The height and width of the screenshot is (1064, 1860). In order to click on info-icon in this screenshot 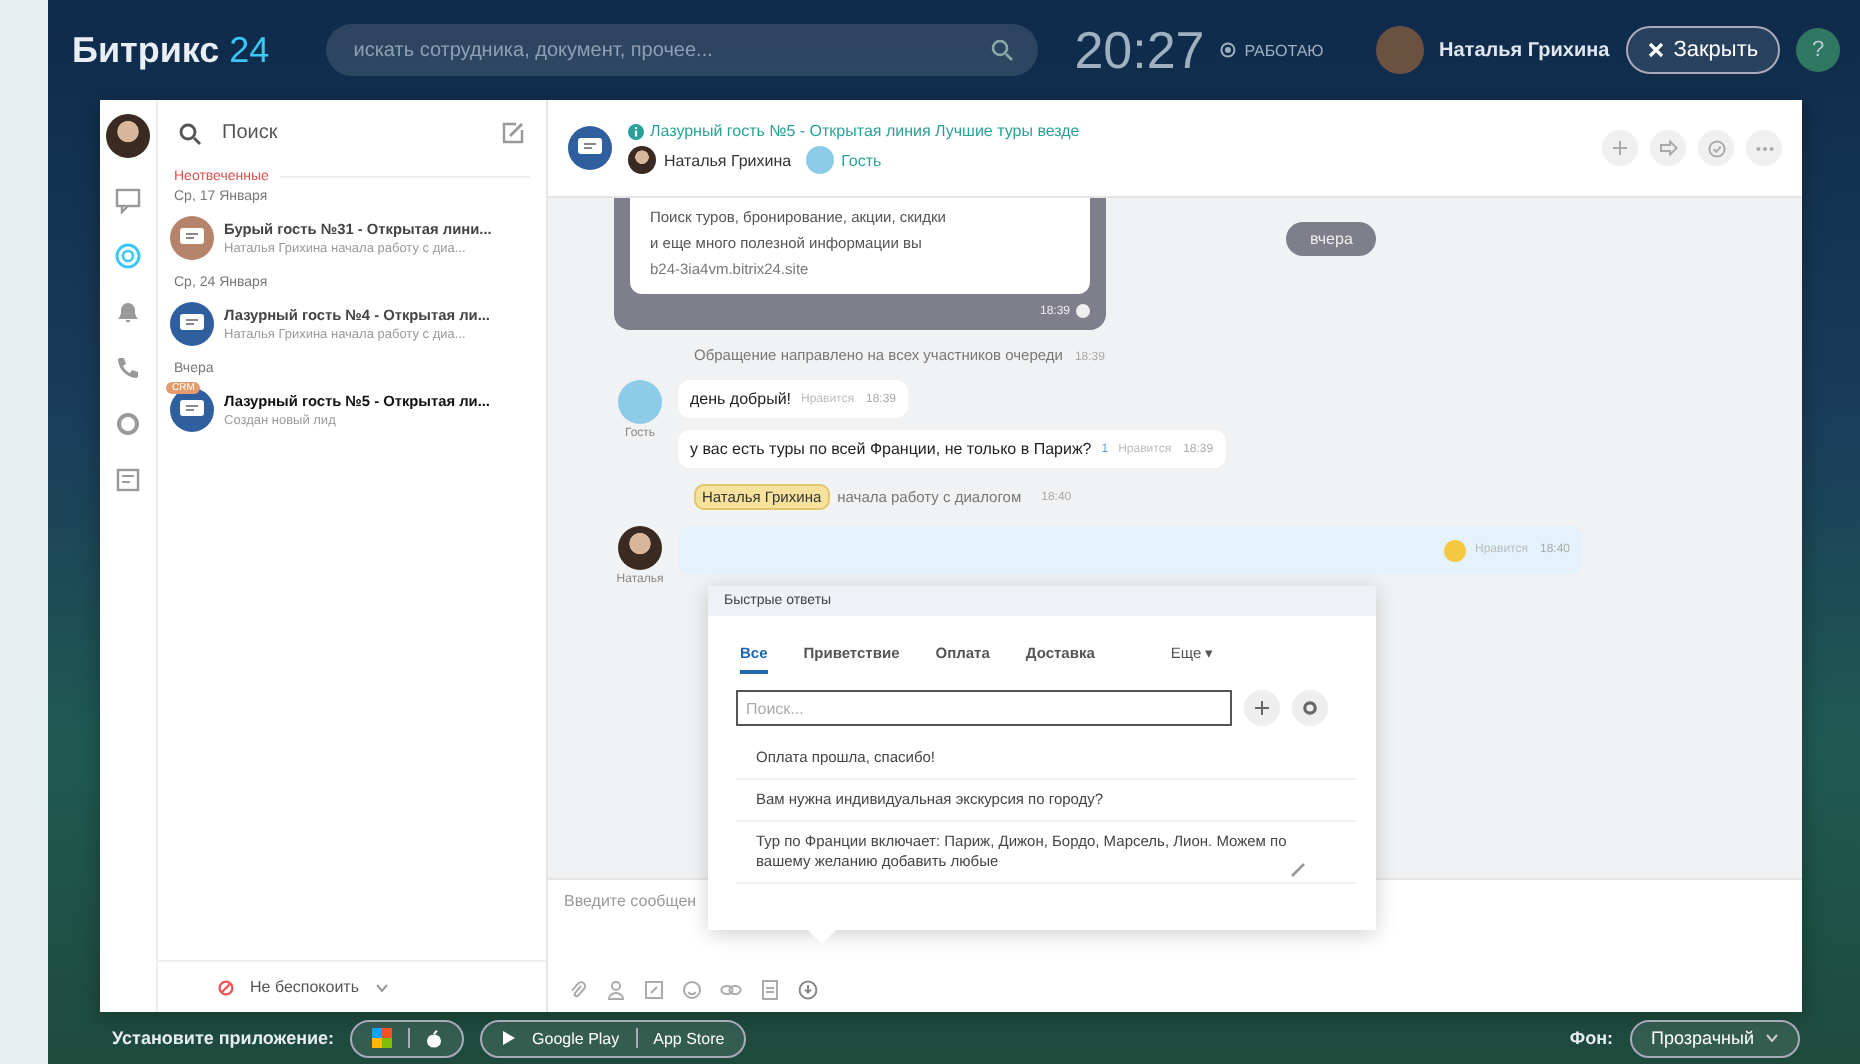, I will do `click(636, 131)`.